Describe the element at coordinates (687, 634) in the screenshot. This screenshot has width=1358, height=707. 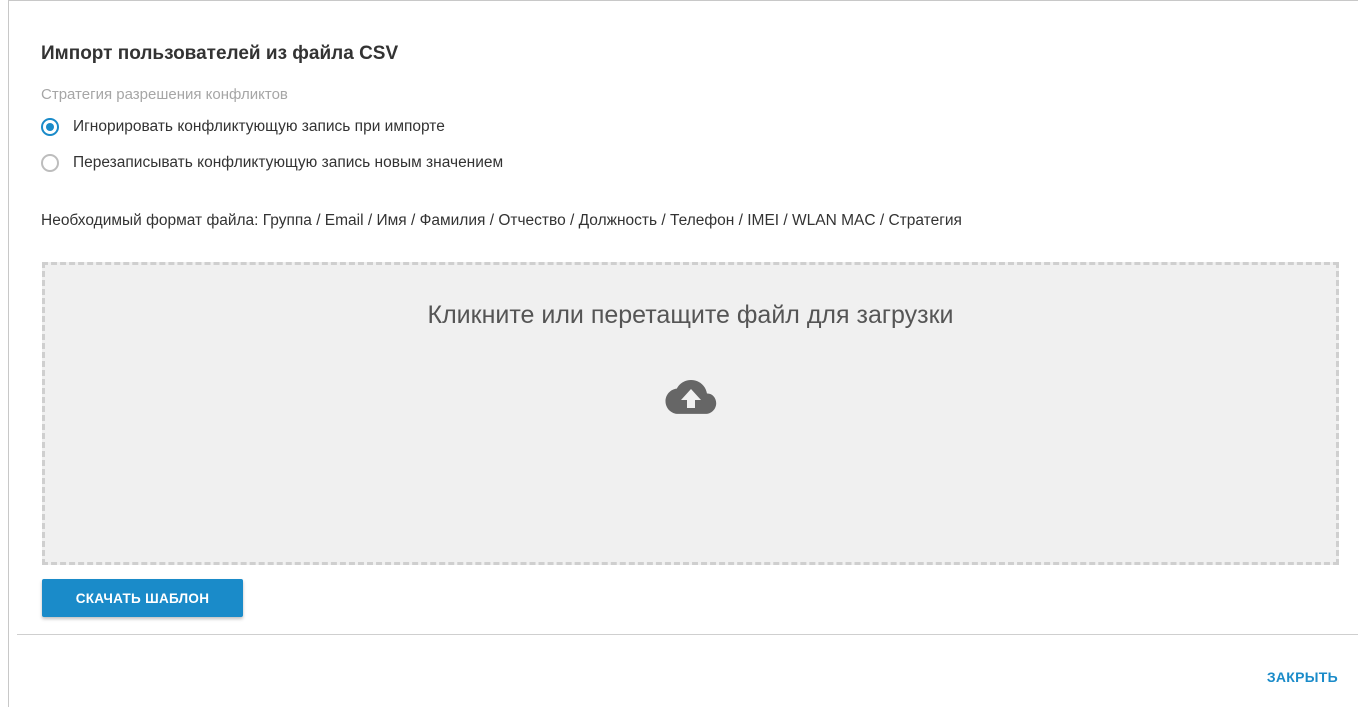
I see `footer-divider` at that location.